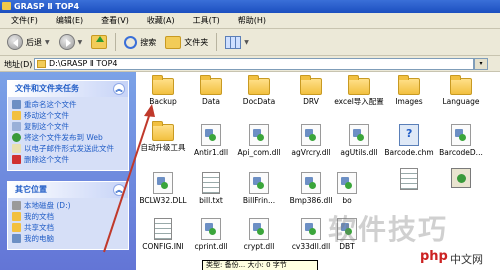 The width and height of the screenshot is (500, 270). Describe the element at coordinates (347, 188) in the screenshot. I see `file-item: bo` at that location.